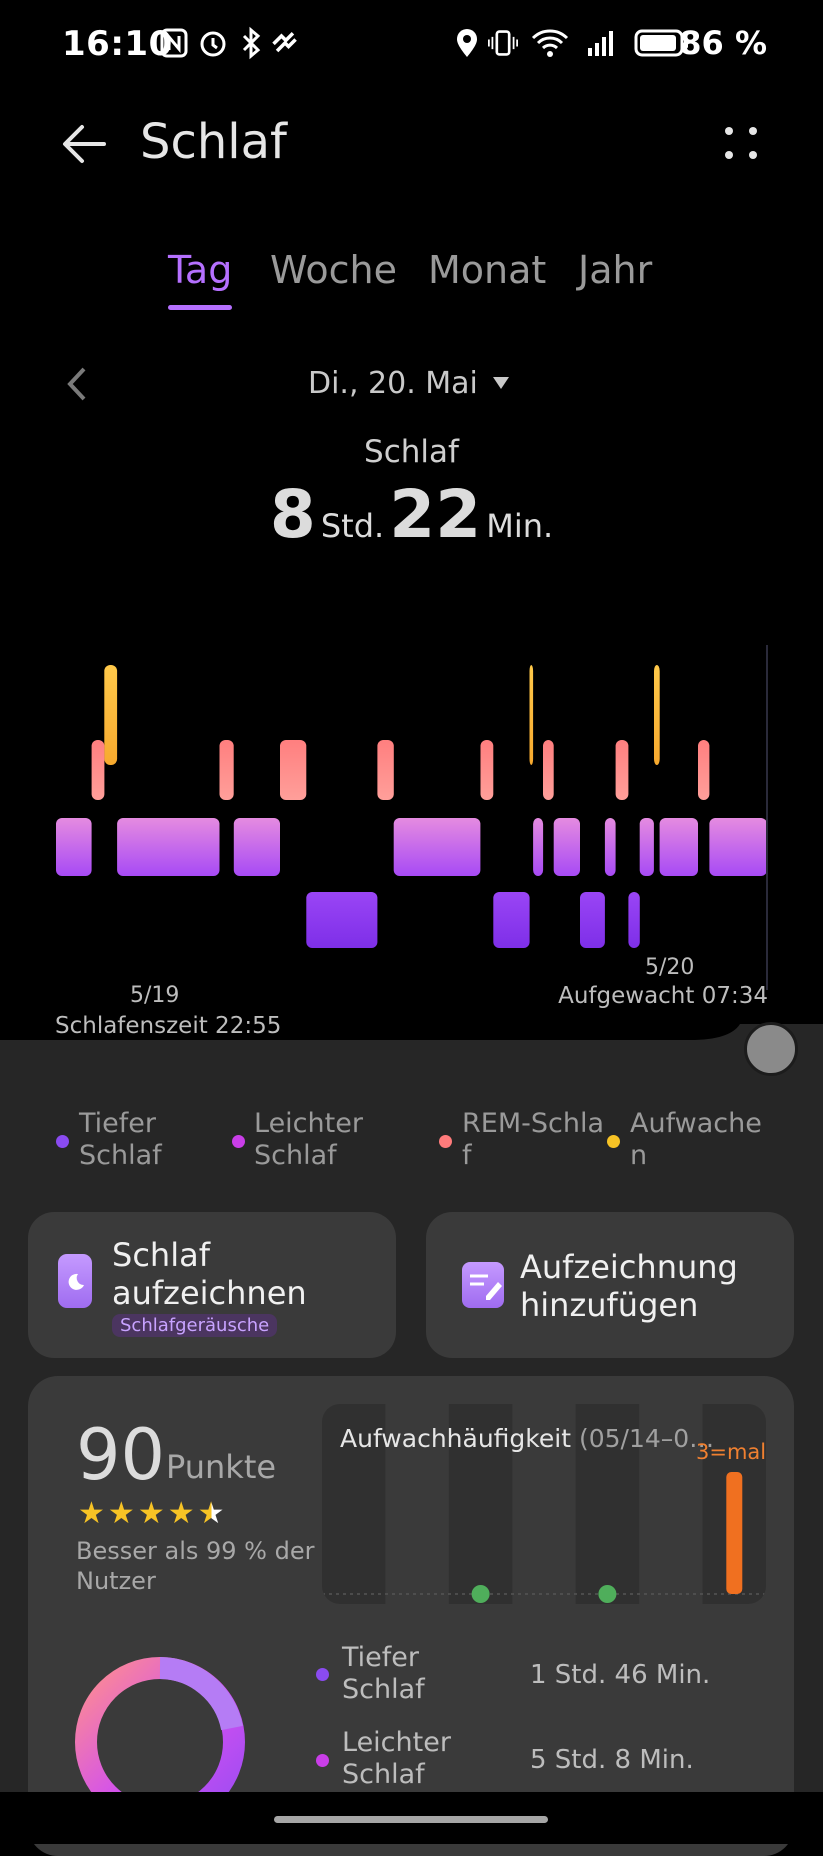 The image size is (823, 1856). I want to click on tab-monat: Monat, so click(487, 270).